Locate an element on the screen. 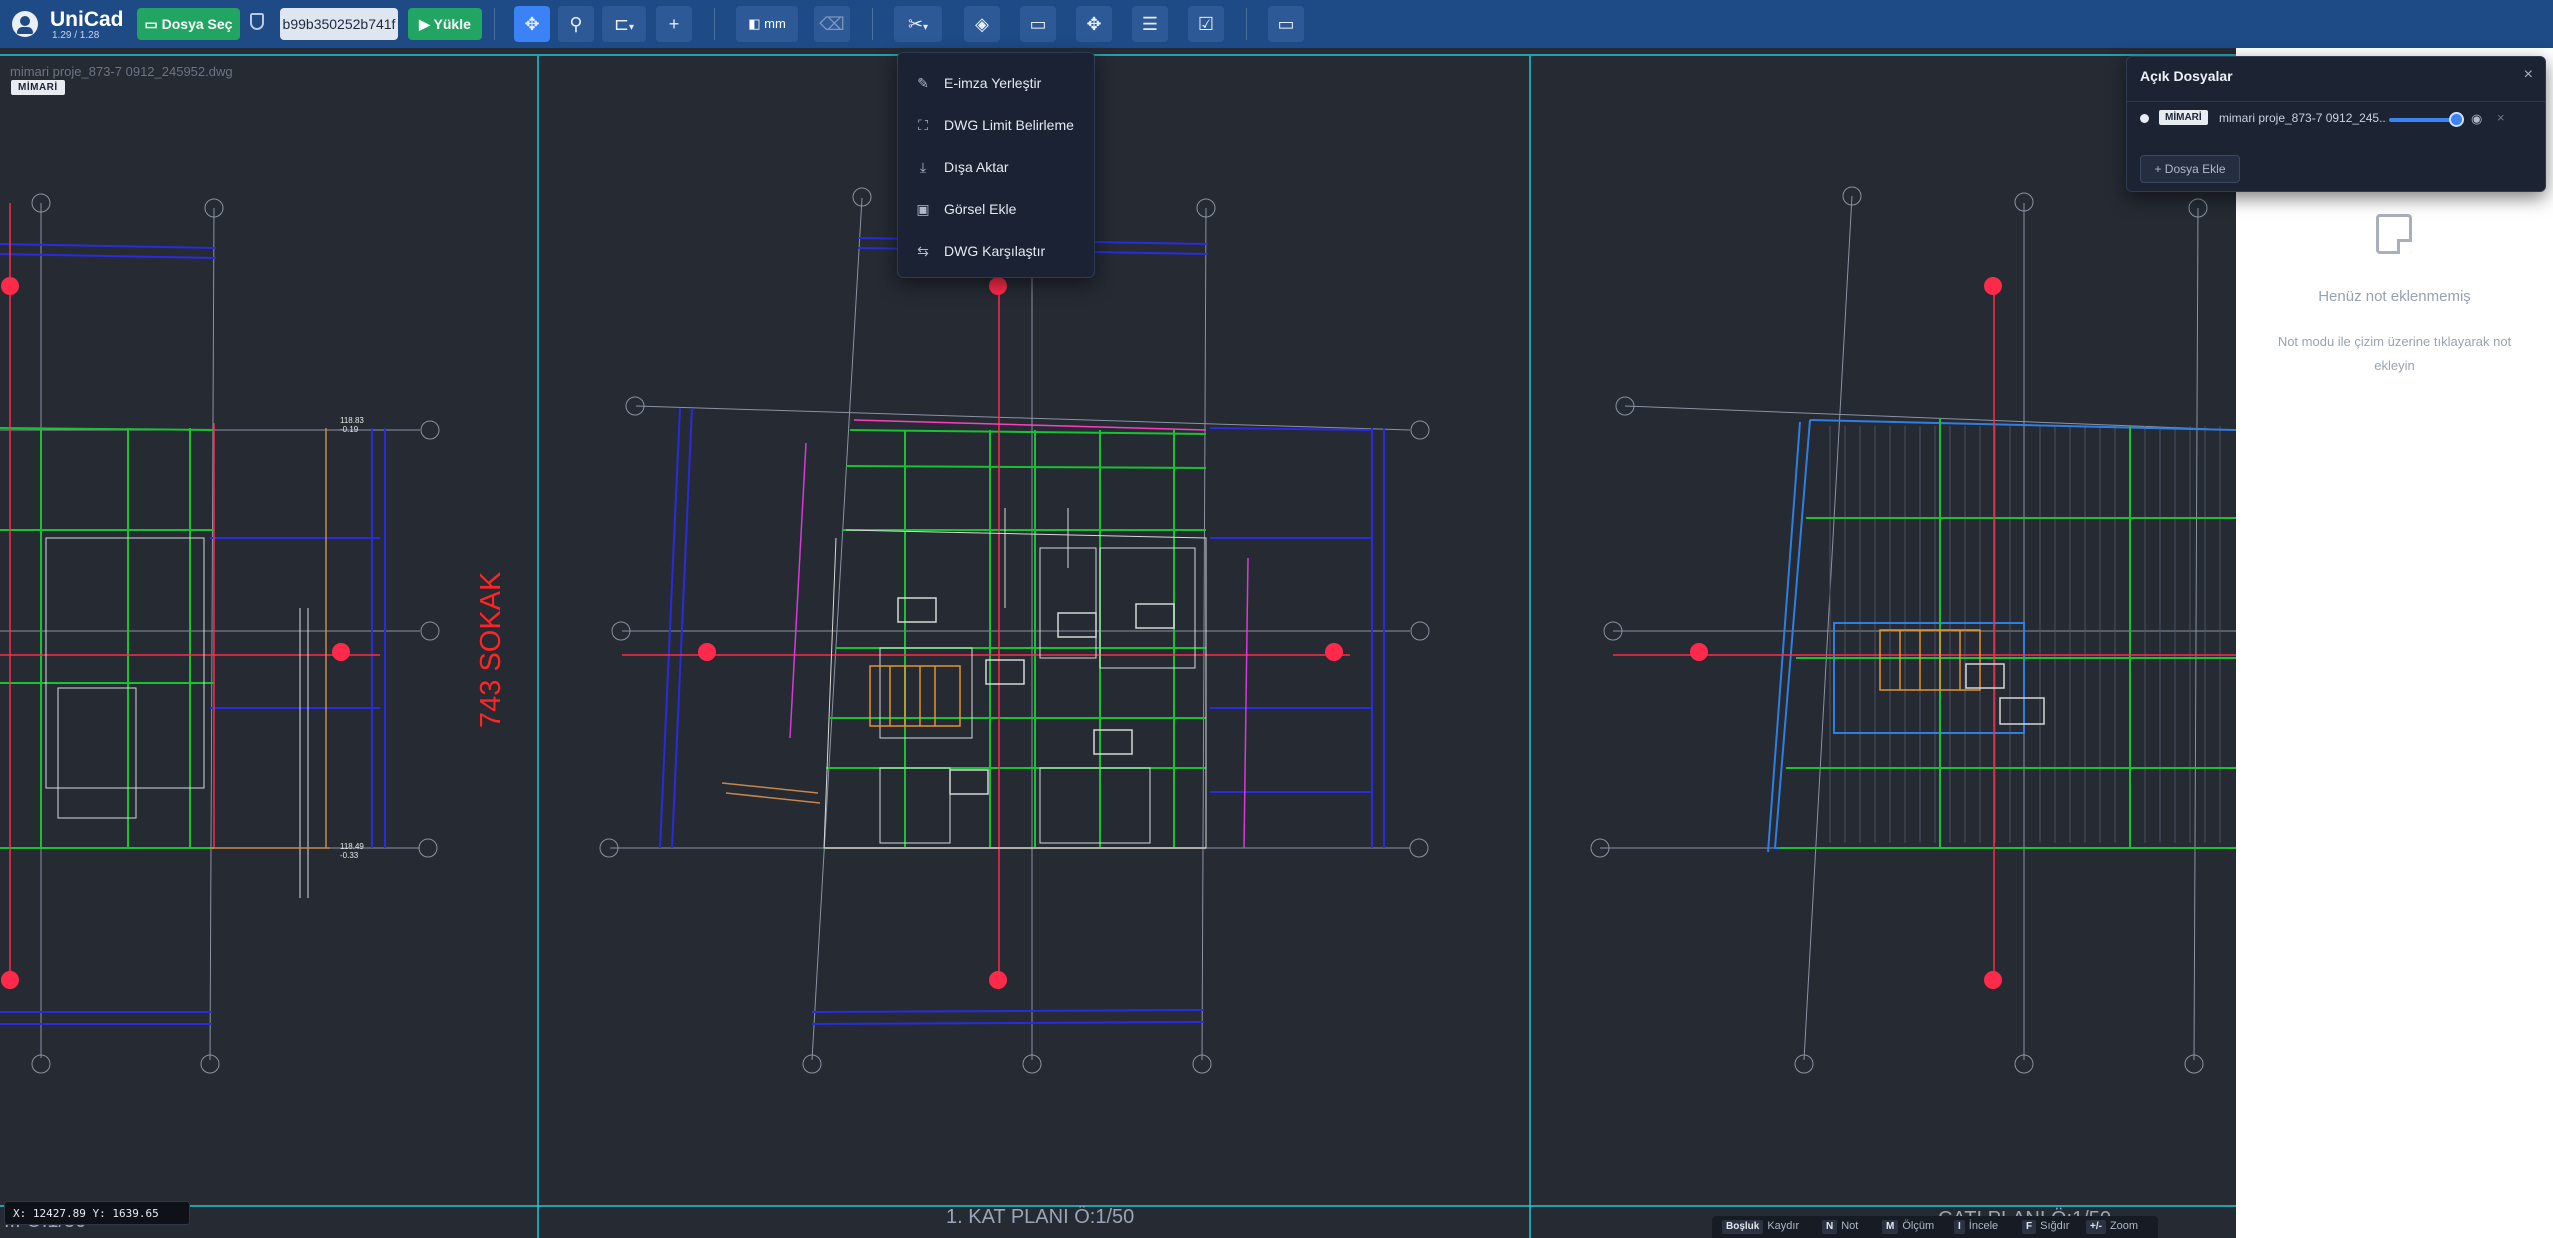  eraser-icon: ⌫ is located at coordinates (832, 24).